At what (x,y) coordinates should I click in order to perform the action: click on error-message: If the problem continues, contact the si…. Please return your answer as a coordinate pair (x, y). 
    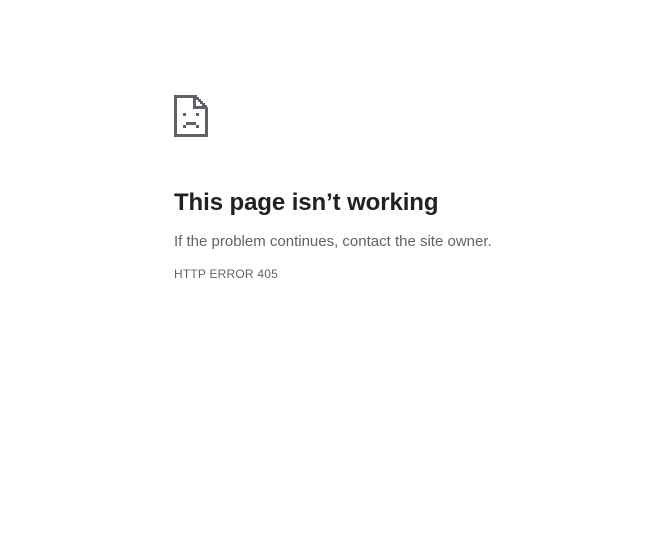
    Looking at the image, I should click on (333, 241).